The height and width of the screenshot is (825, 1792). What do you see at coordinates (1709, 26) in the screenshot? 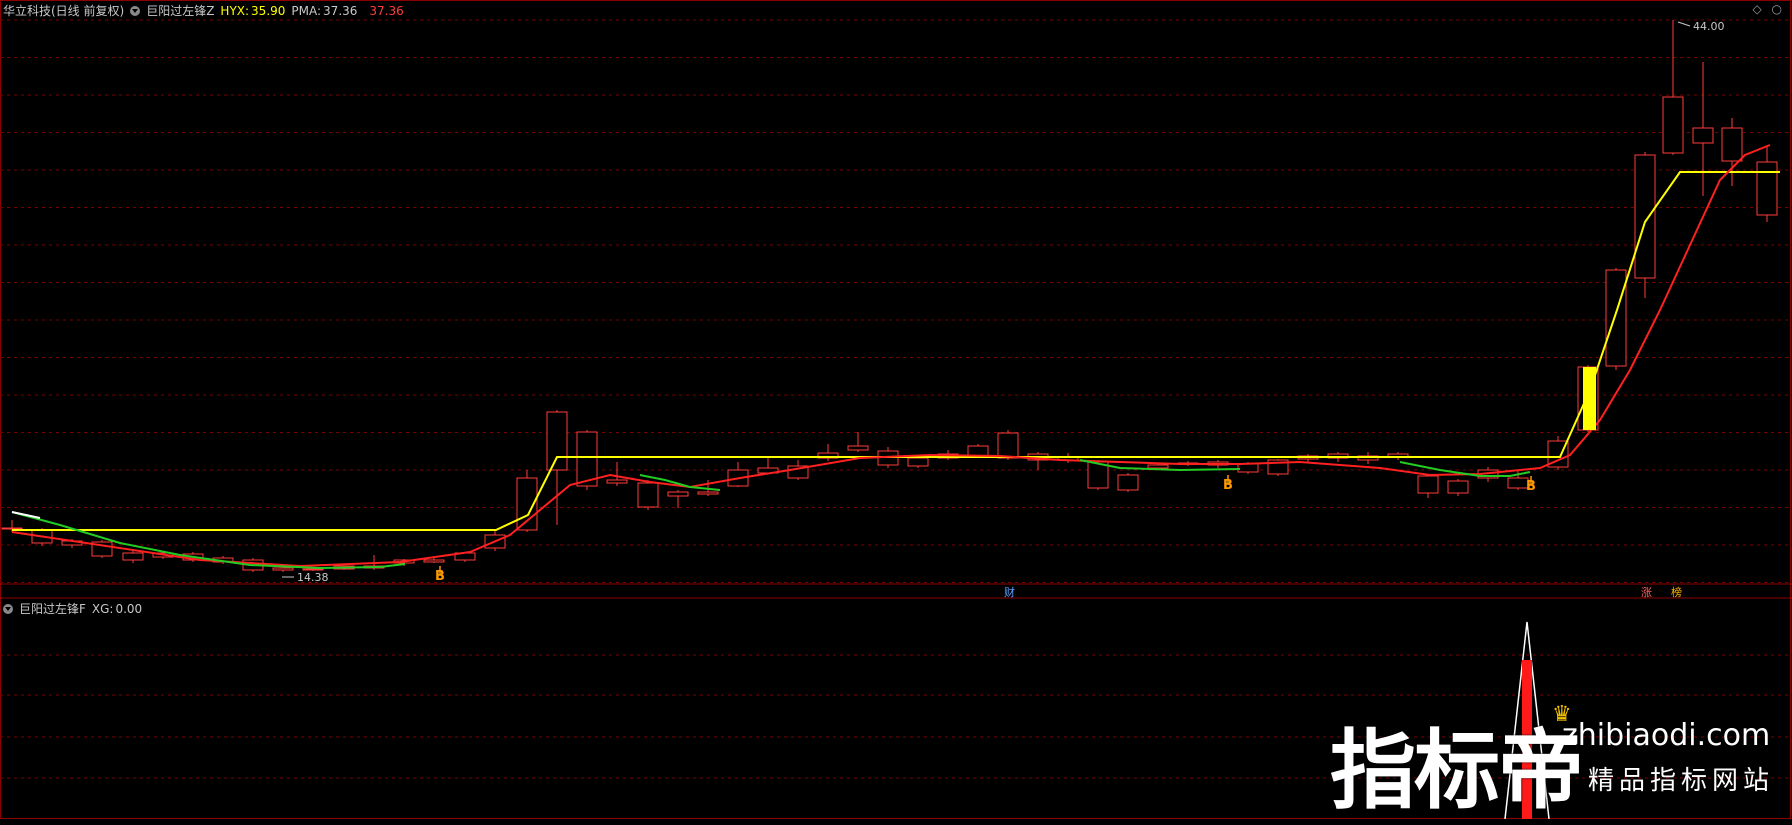
I see `high-price-label: 44.00` at bounding box center [1709, 26].